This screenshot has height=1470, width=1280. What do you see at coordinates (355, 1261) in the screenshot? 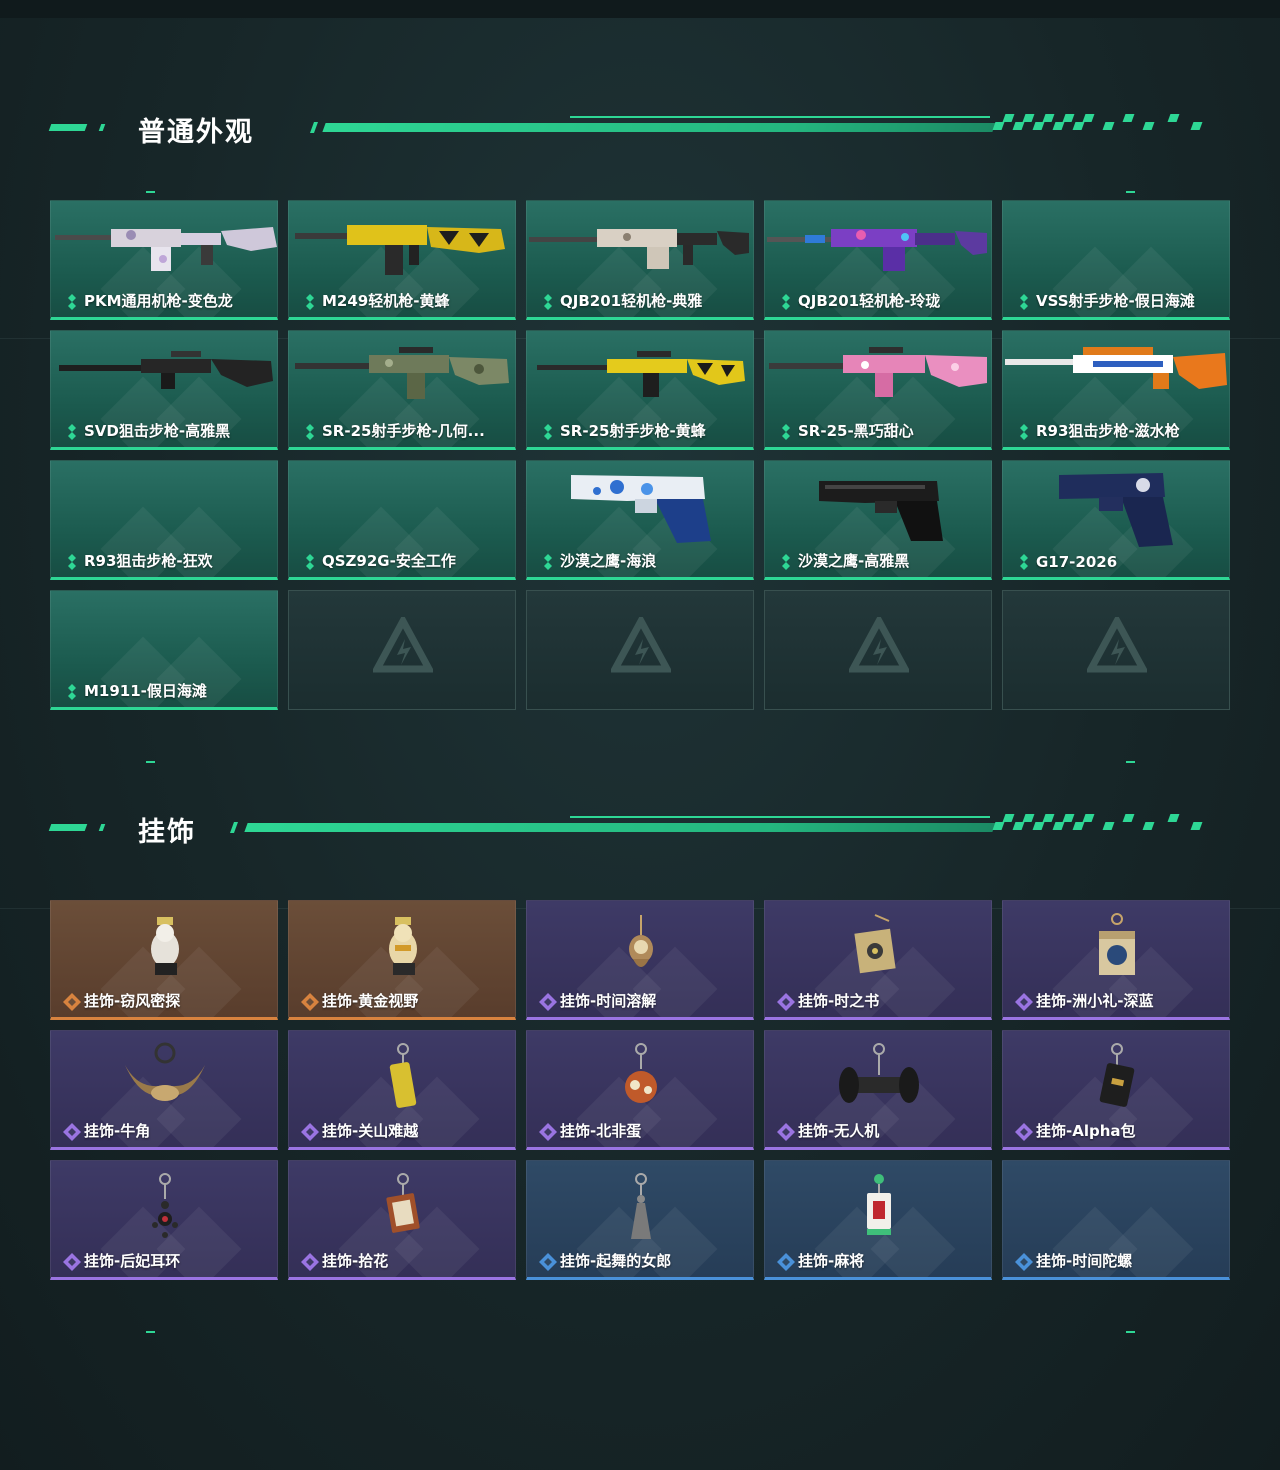
I see `card-label: 挂饰-拾花` at bounding box center [355, 1261].